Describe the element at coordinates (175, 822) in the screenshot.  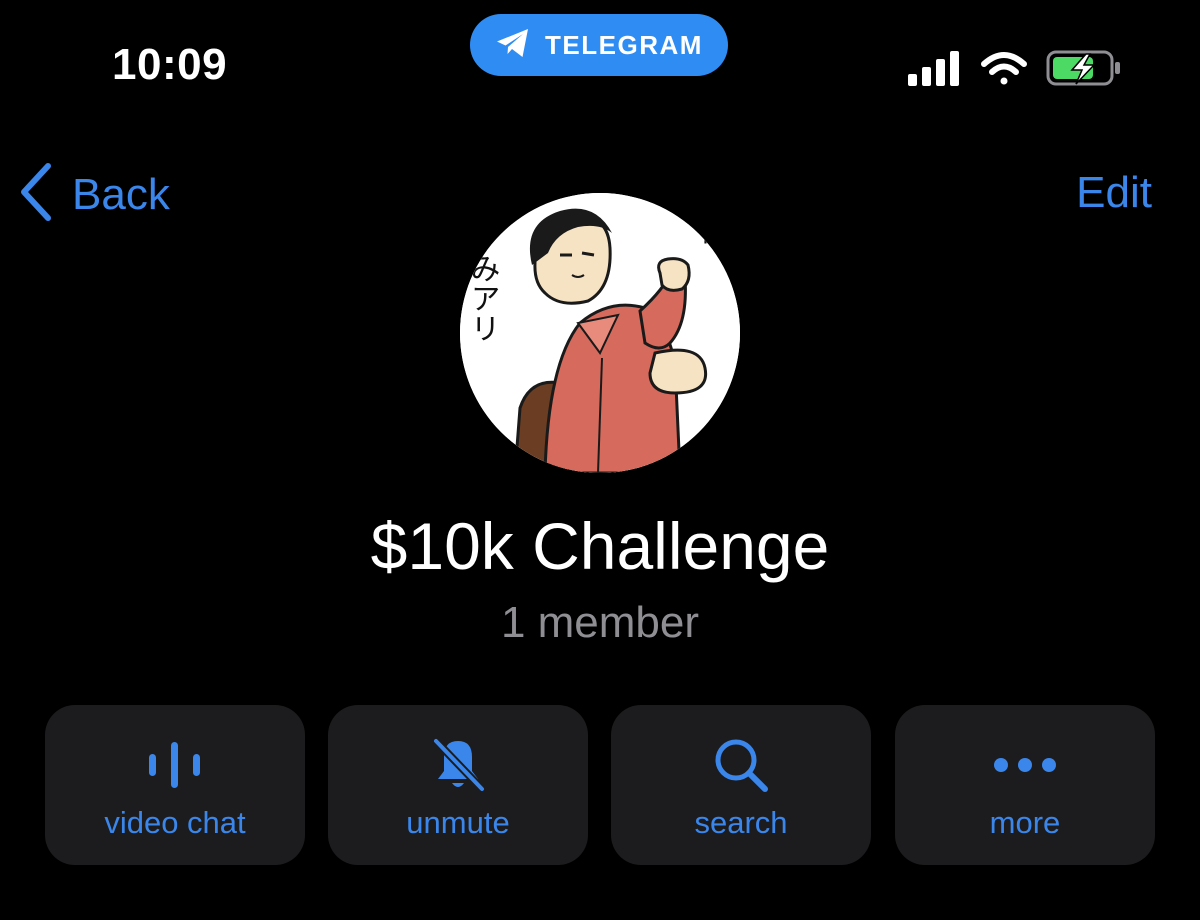
I see `video-chat-label: video chat` at that location.